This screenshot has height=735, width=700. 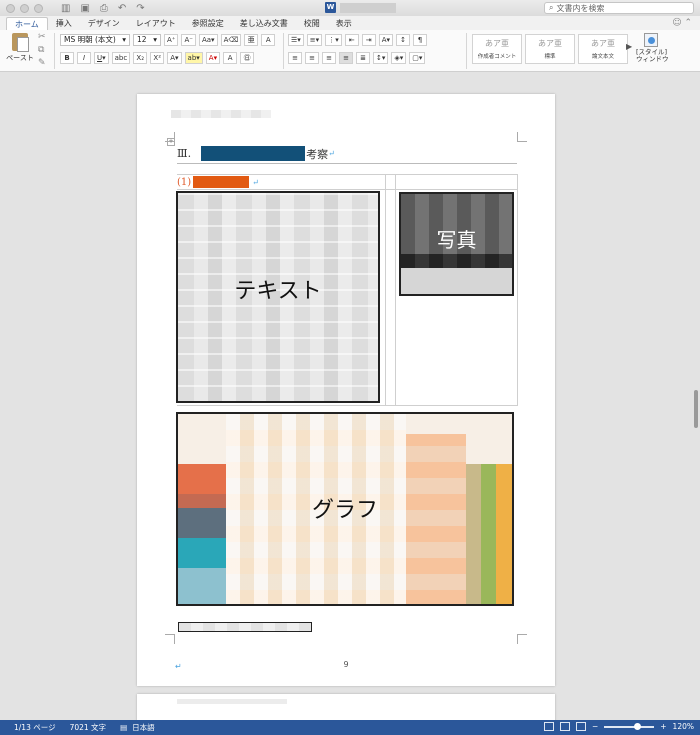 What do you see at coordinates (329, 58) in the screenshot?
I see `align-right-button: ≡` at bounding box center [329, 58].